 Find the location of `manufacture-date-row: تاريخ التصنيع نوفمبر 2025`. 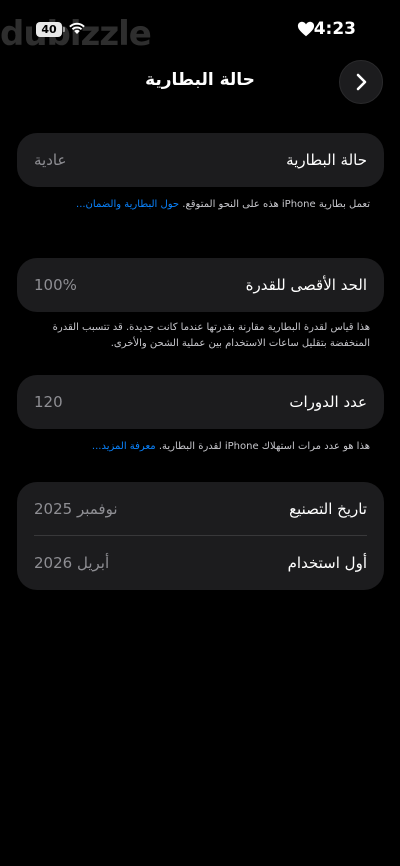

manufacture-date-row: تاريخ التصنيع نوفمبر 2025 is located at coordinates (200, 509).